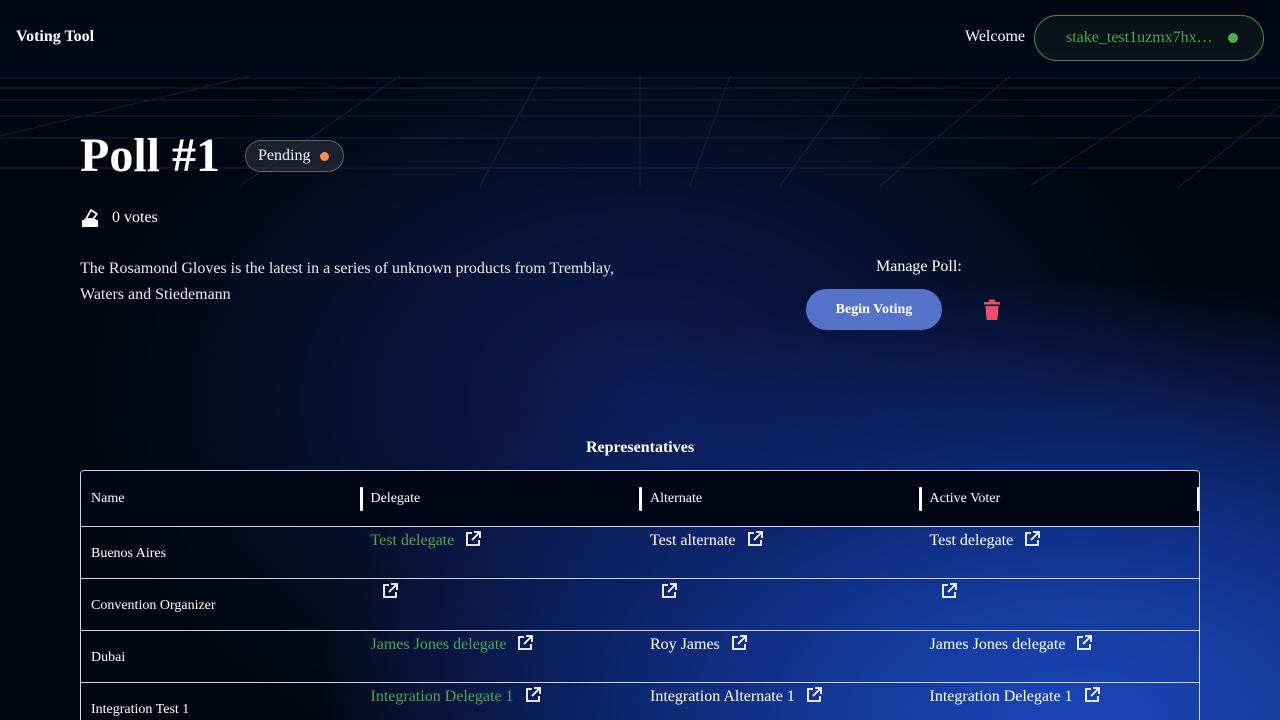 The height and width of the screenshot is (720, 1280). What do you see at coordinates (395, 498) in the screenshot?
I see `column-label: Delegate` at bounding box center [395, 498].